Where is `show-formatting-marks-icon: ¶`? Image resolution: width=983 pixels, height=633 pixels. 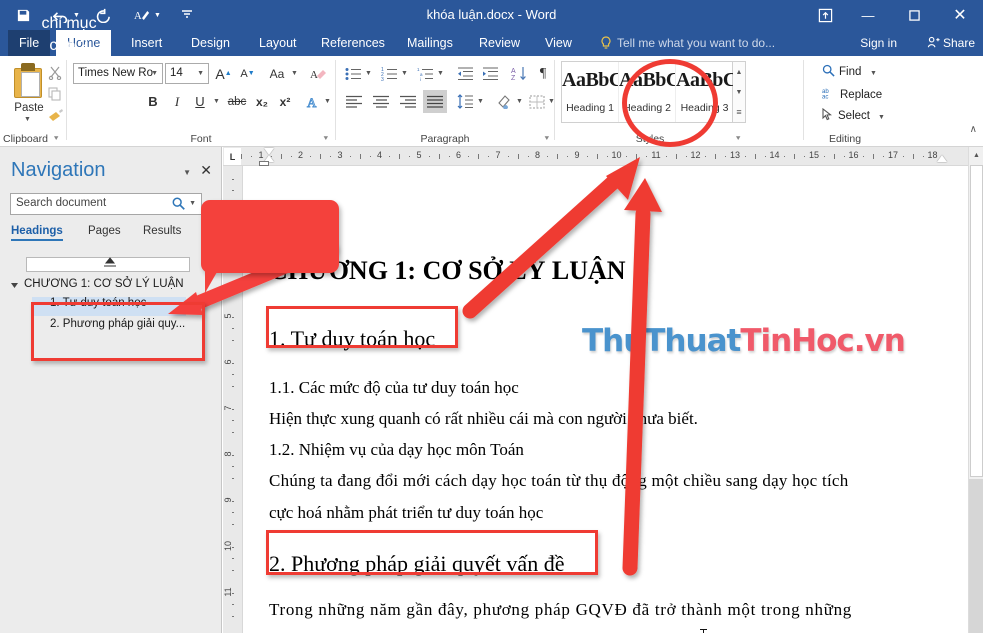
show-formatting-marks-icon: ¶ is located at coordinates (543, 73).